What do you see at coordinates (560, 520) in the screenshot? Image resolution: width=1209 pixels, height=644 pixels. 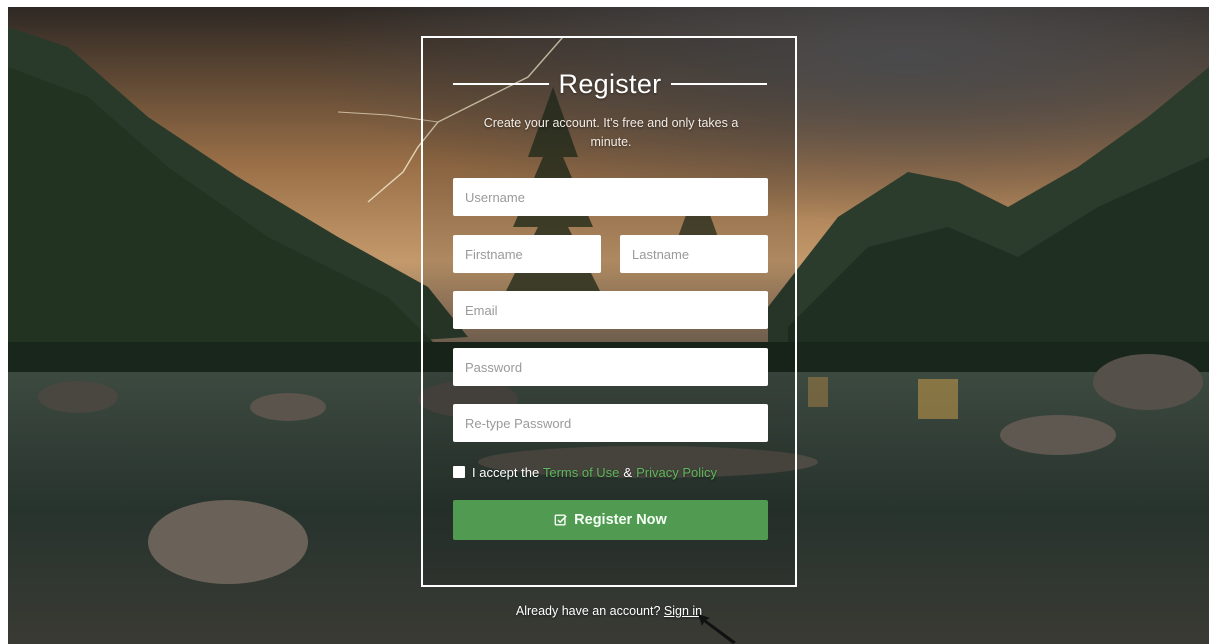 I see `check-square-icon` at bounding box center [560, 520].